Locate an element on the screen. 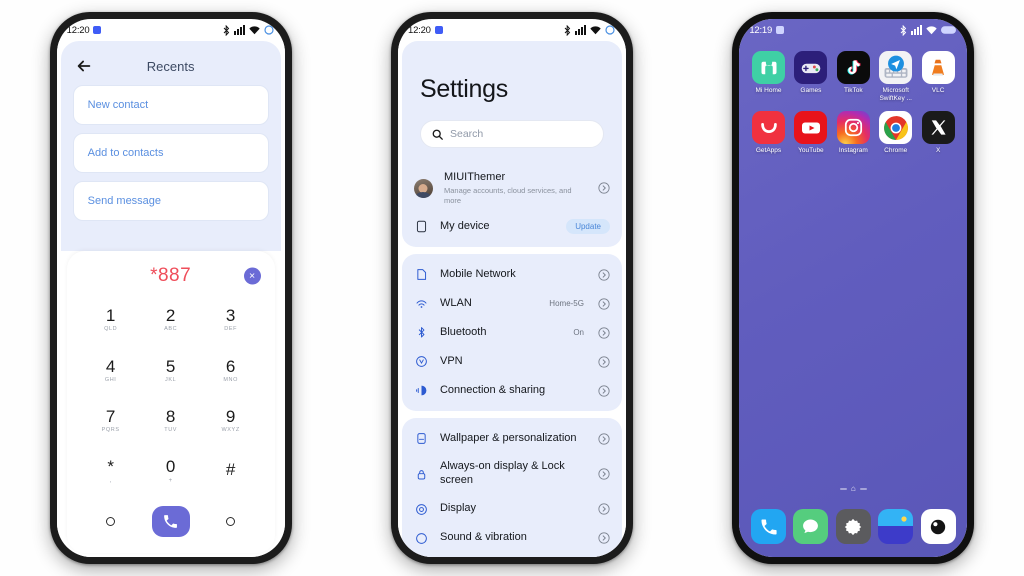  call-button is located at coordinates (170, 522).